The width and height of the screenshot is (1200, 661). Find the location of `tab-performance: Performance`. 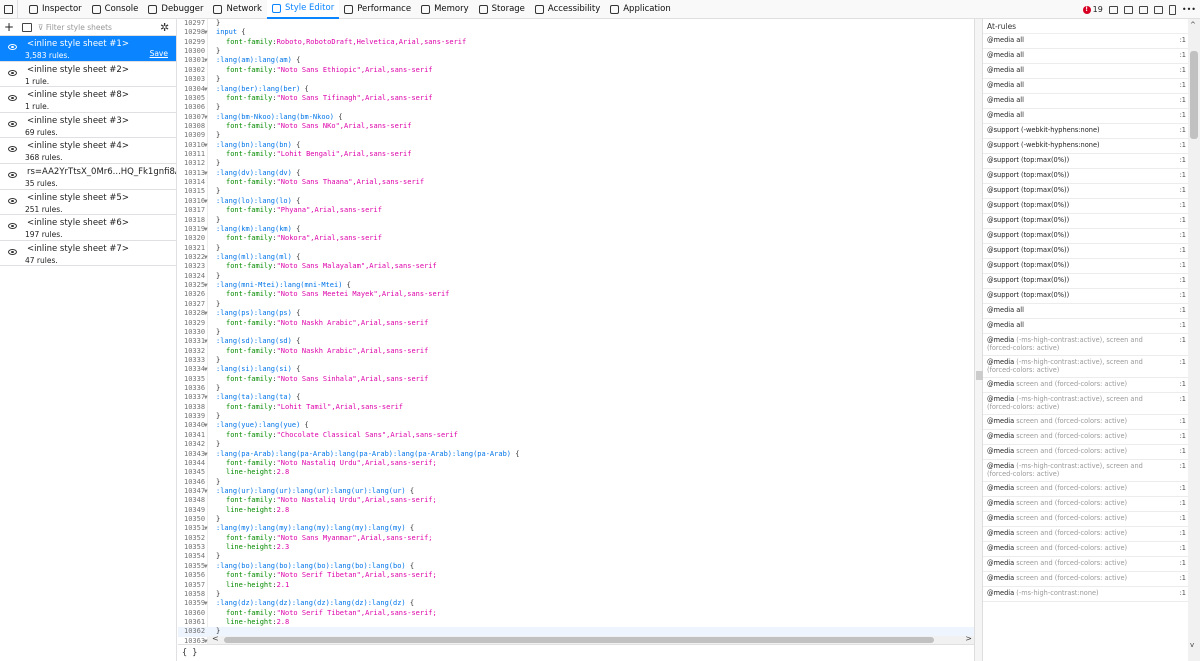

tab-performance: Performance is located at coordinates (377, 9).